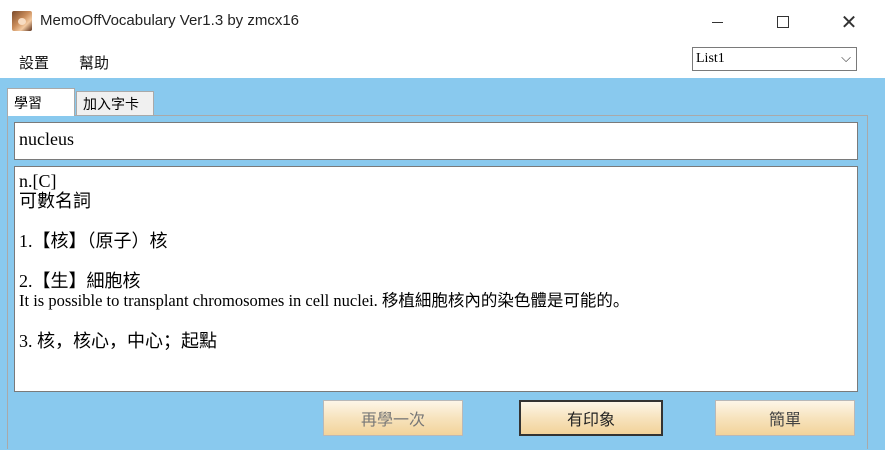  What do you see at coordinates (785, 418) in the screenshot?
I see `easy-button: 簡單` at bounding box center [785, 418].